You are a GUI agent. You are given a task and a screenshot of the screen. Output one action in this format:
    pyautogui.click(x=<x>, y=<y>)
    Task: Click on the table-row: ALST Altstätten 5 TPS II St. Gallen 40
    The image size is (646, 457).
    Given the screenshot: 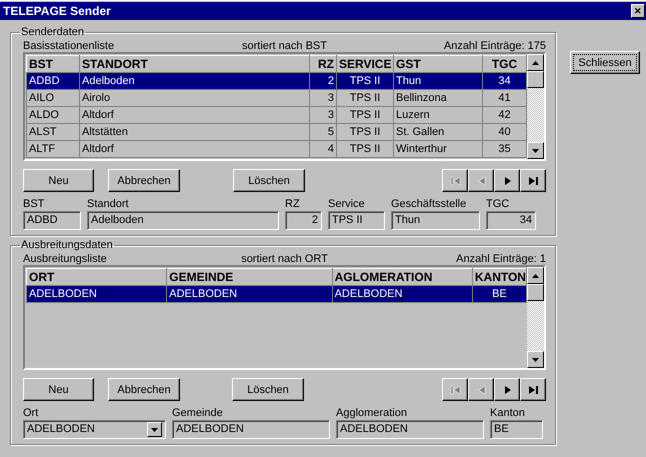 What is the action you would take?
    pyautogui.click(x=276, y=132)
    